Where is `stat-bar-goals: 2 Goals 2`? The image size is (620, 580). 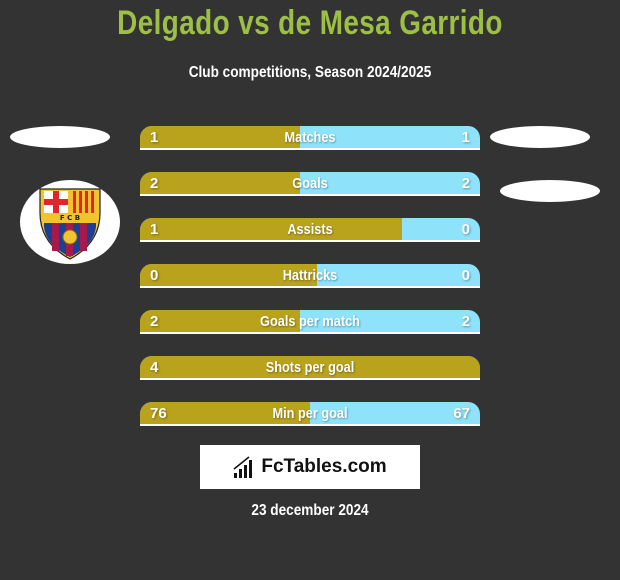
stat-bar-goals: 2 Goals 2 is located at coordinates (310, 184).